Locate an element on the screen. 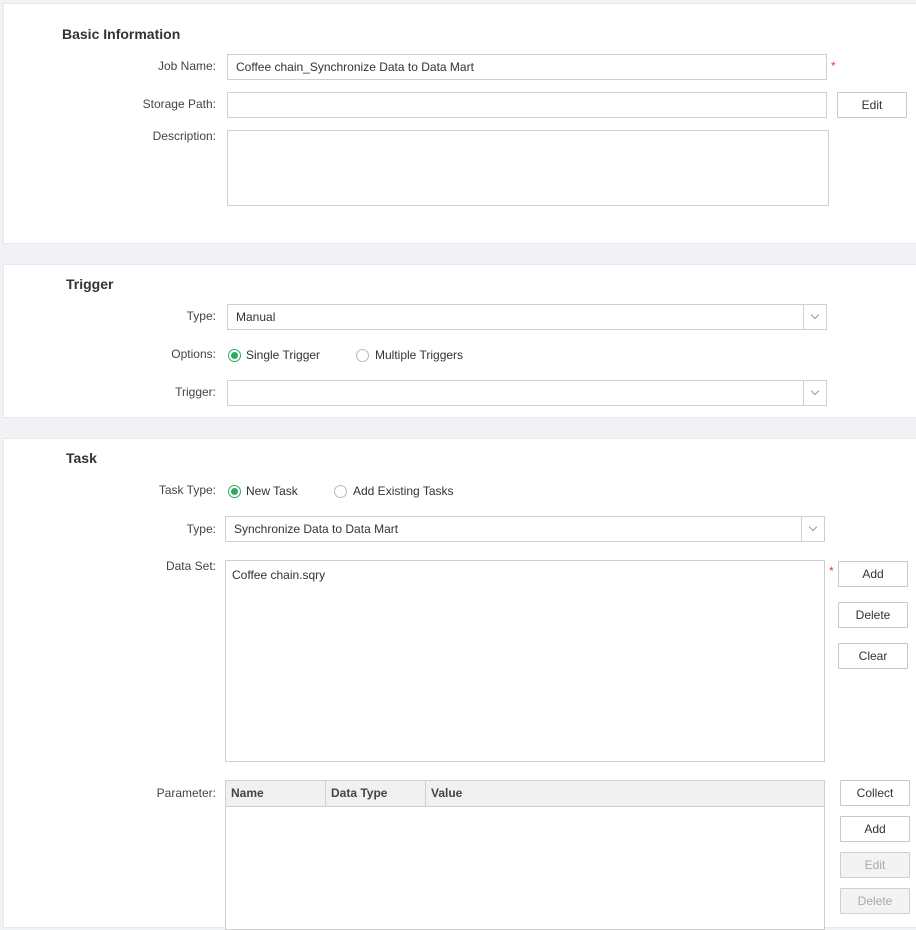 The width and height of the screenshot is (916, 930). job-name-label: Job Name: is located at coordinates (186, 66).